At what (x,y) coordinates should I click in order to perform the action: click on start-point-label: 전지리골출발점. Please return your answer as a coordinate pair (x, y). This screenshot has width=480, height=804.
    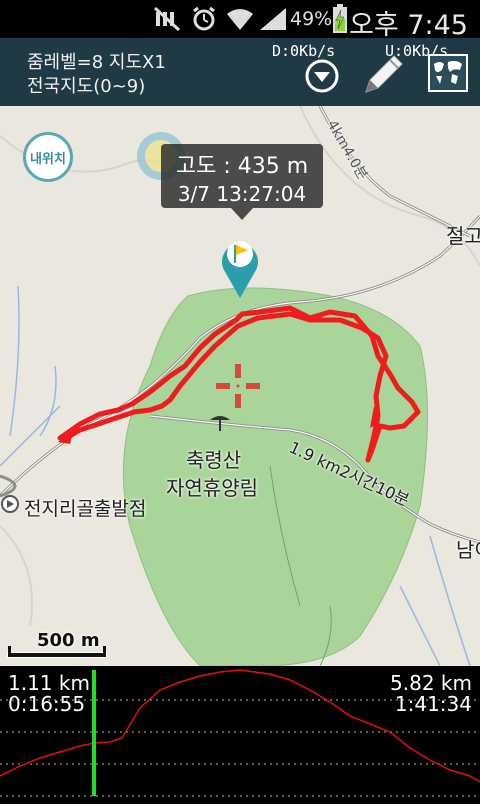
    Looking at the image, I should click on (85, 509).